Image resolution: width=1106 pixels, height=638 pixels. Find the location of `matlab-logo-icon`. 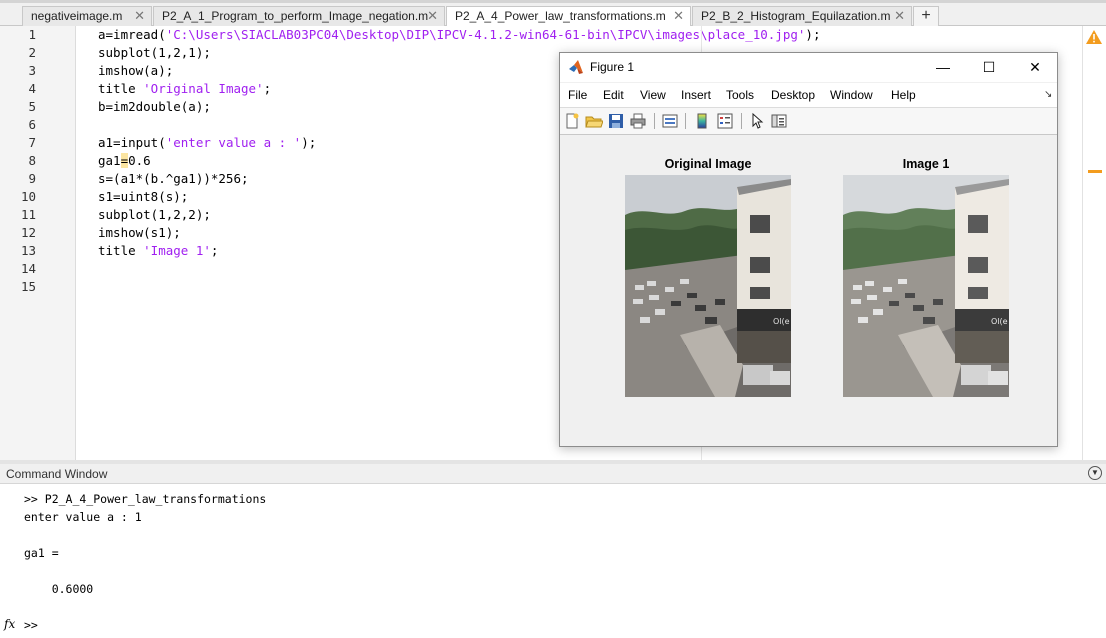

matlab-logo-icon is located at coordinates (576, 67).